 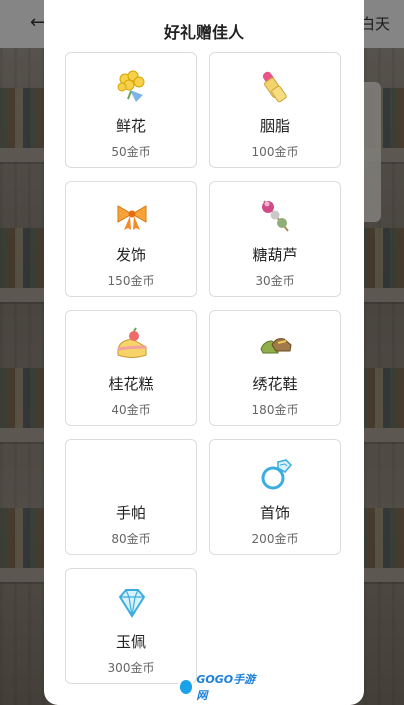 What do you see at coordinates (132, 474) in the screenshot?
I see `handkerchief-icon` at bounding box center [132, 474].